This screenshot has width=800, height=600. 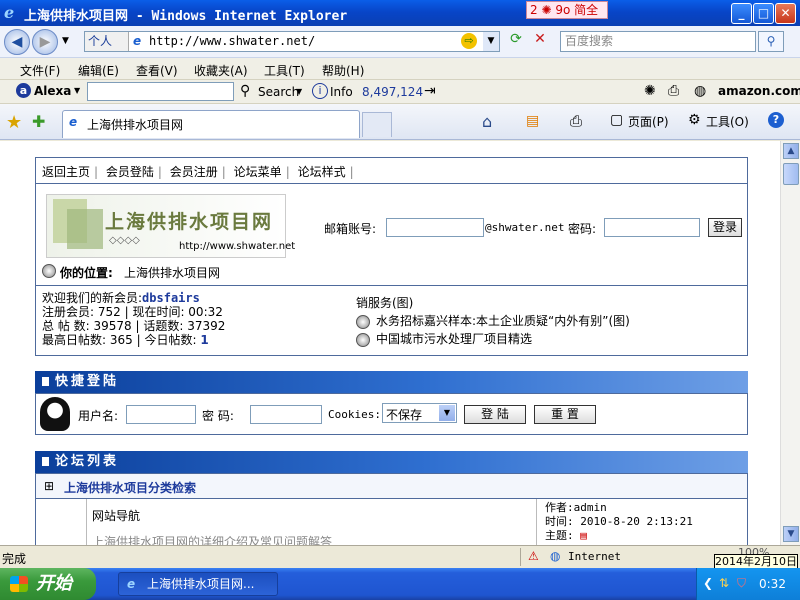 I want to click on menu-favorites: 收藏夹(A), so click(x=221, y=70).